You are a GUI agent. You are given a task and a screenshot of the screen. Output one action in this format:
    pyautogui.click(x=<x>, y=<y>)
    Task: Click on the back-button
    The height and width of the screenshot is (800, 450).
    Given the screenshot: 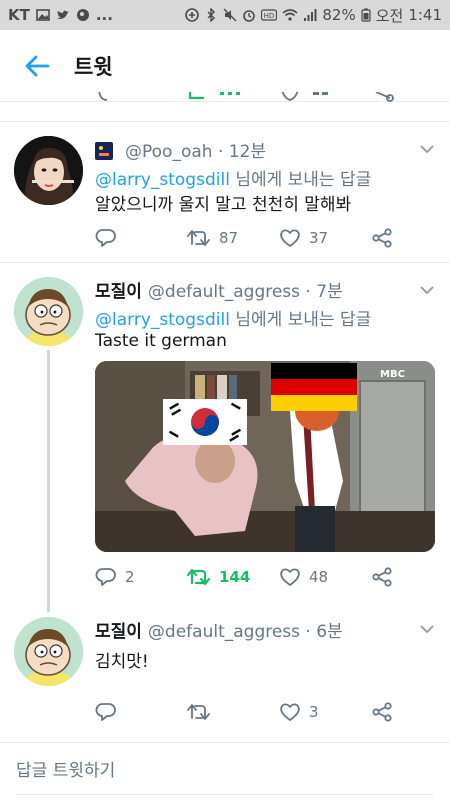 What is the action you would take?
    pyautogui.click(x=37, y=66)
    